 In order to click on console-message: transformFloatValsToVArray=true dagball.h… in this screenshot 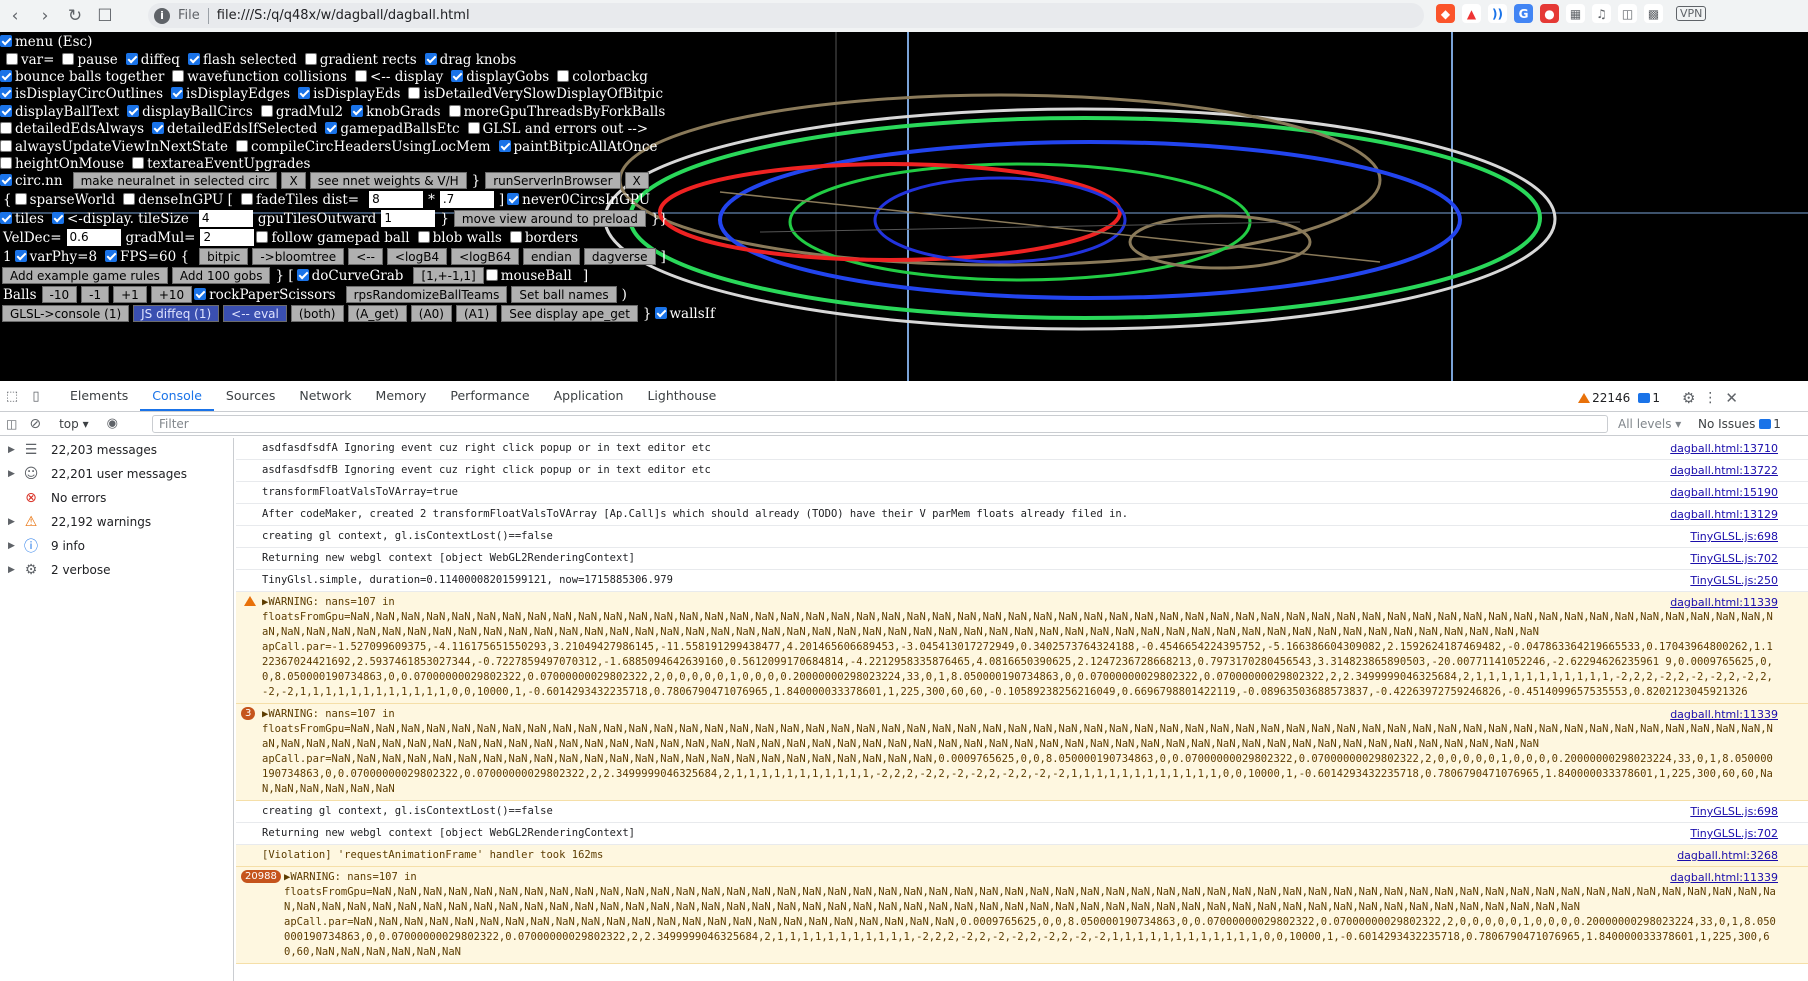, I will do `click(1022, 493)`.